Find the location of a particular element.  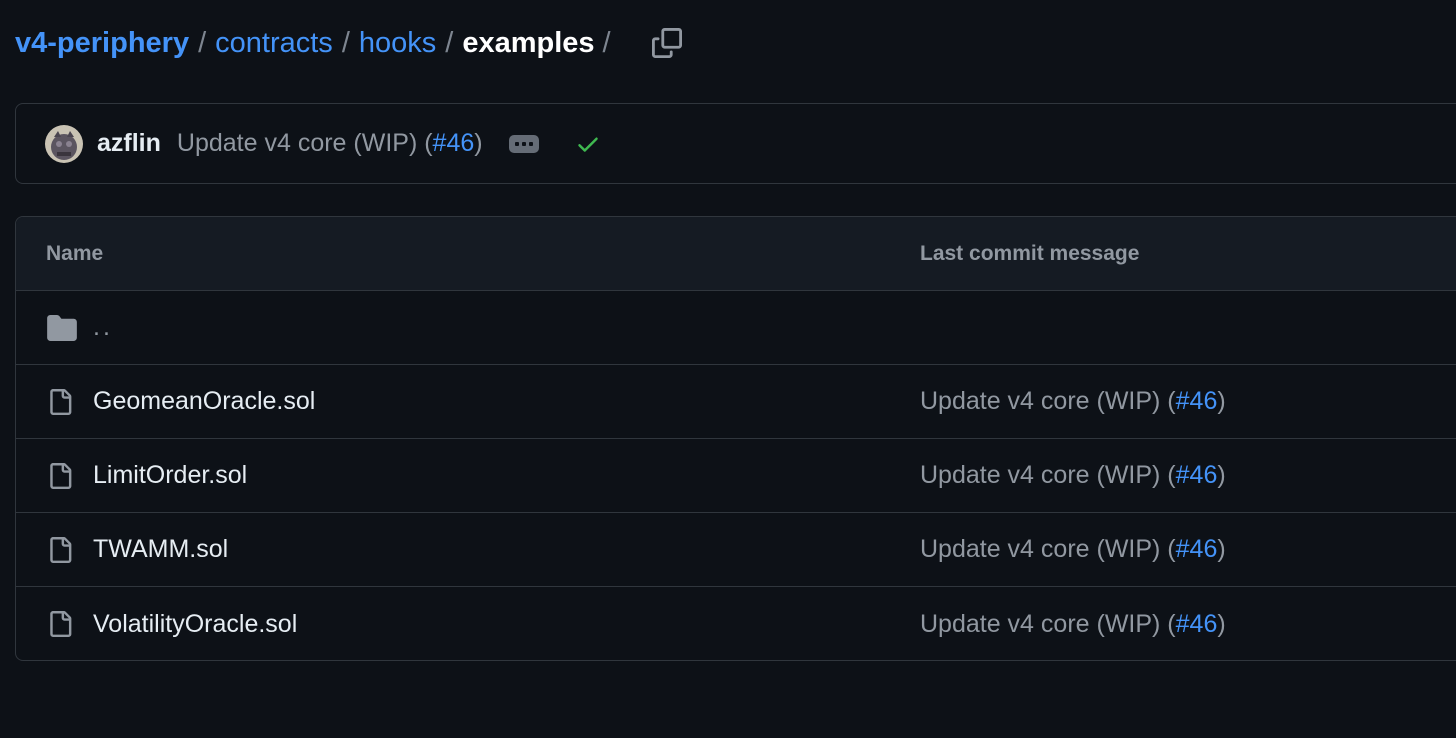

commit-message: Update v4 core (WIP) (#46) is located at coordinates (330, 143).